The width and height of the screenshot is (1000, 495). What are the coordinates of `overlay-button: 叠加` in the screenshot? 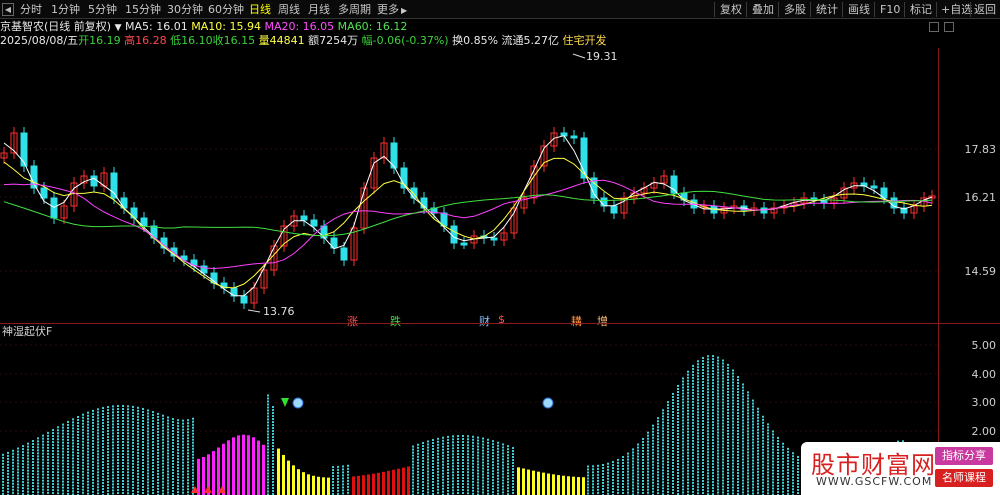 It's located at (763, 9).